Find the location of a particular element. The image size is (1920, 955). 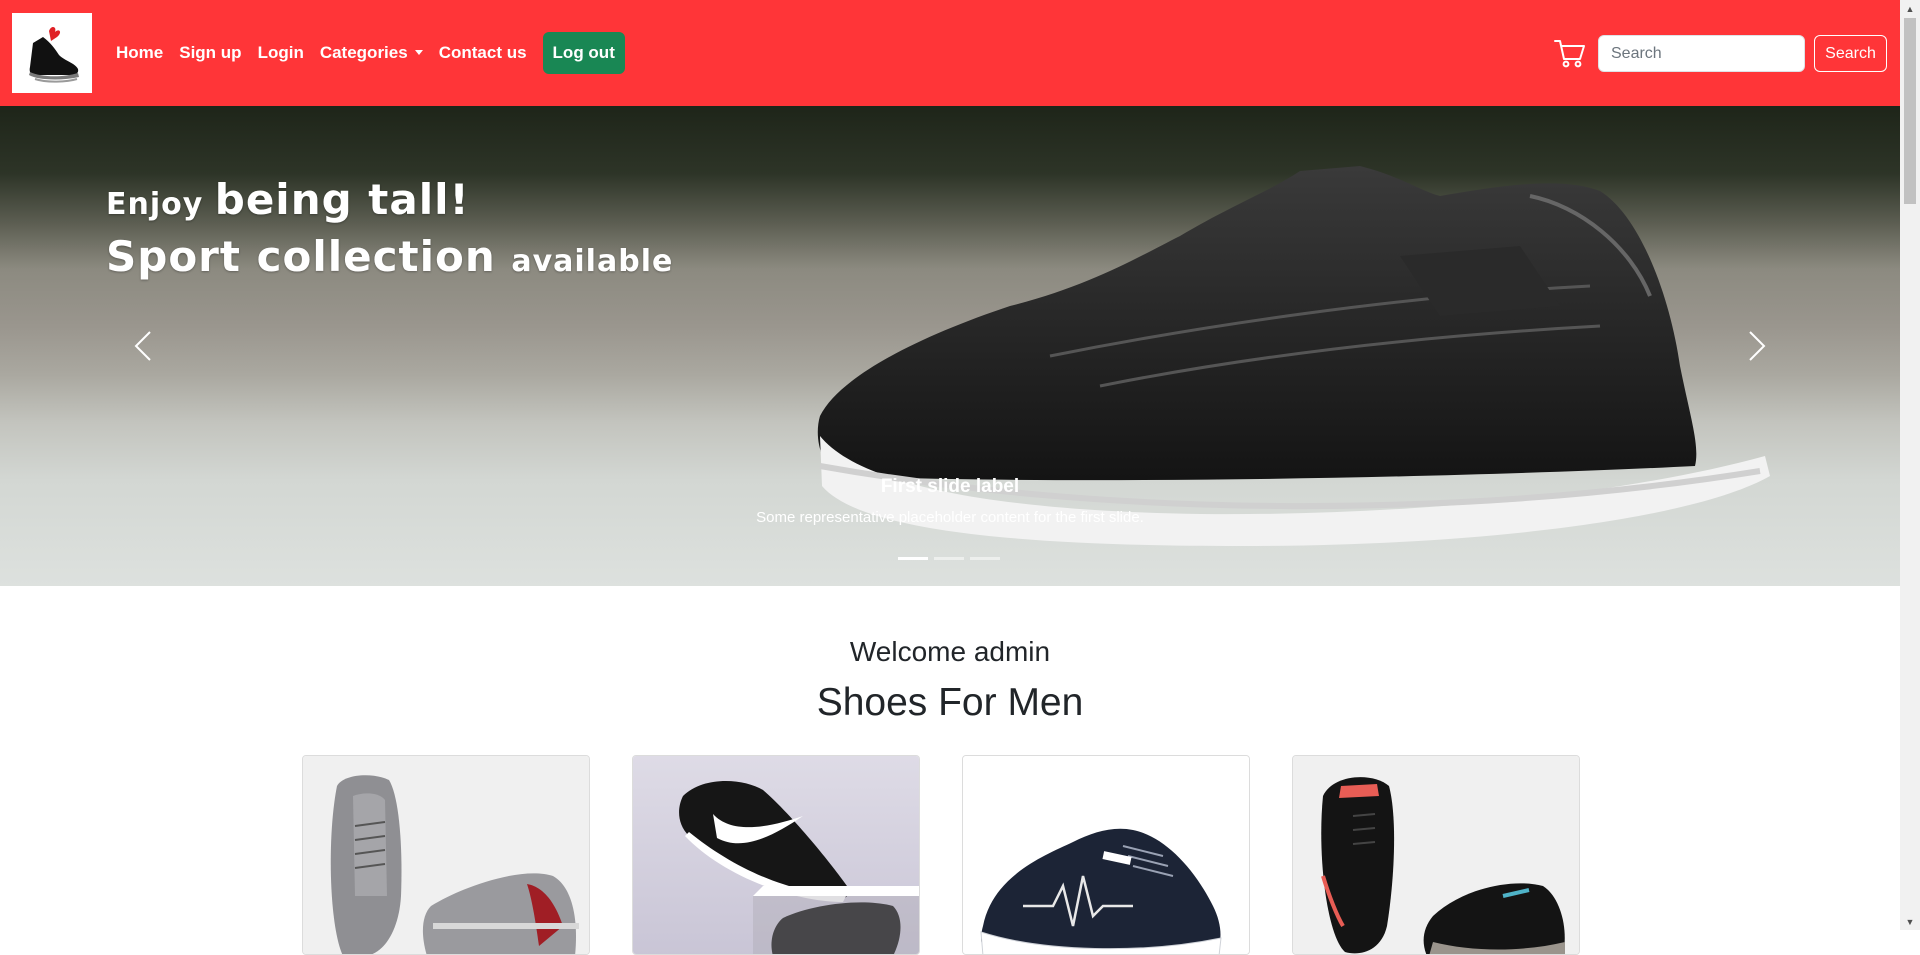

headline-enjoy: Enjoy is located at coordinates (160, 204).